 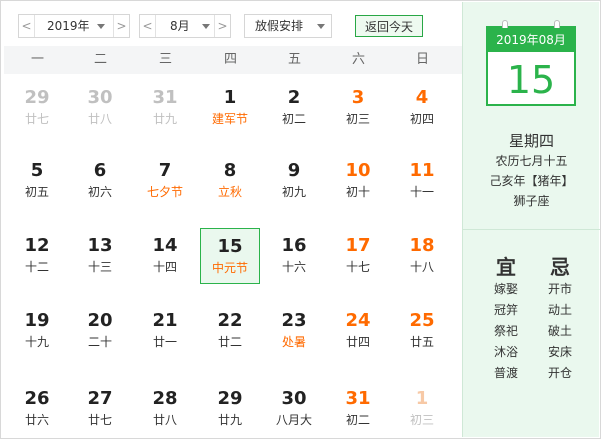 What do you see at coordinates (37, 181) in the screenshot?
I see `date-cell: 5 初五` at bounding box center [37, 181].